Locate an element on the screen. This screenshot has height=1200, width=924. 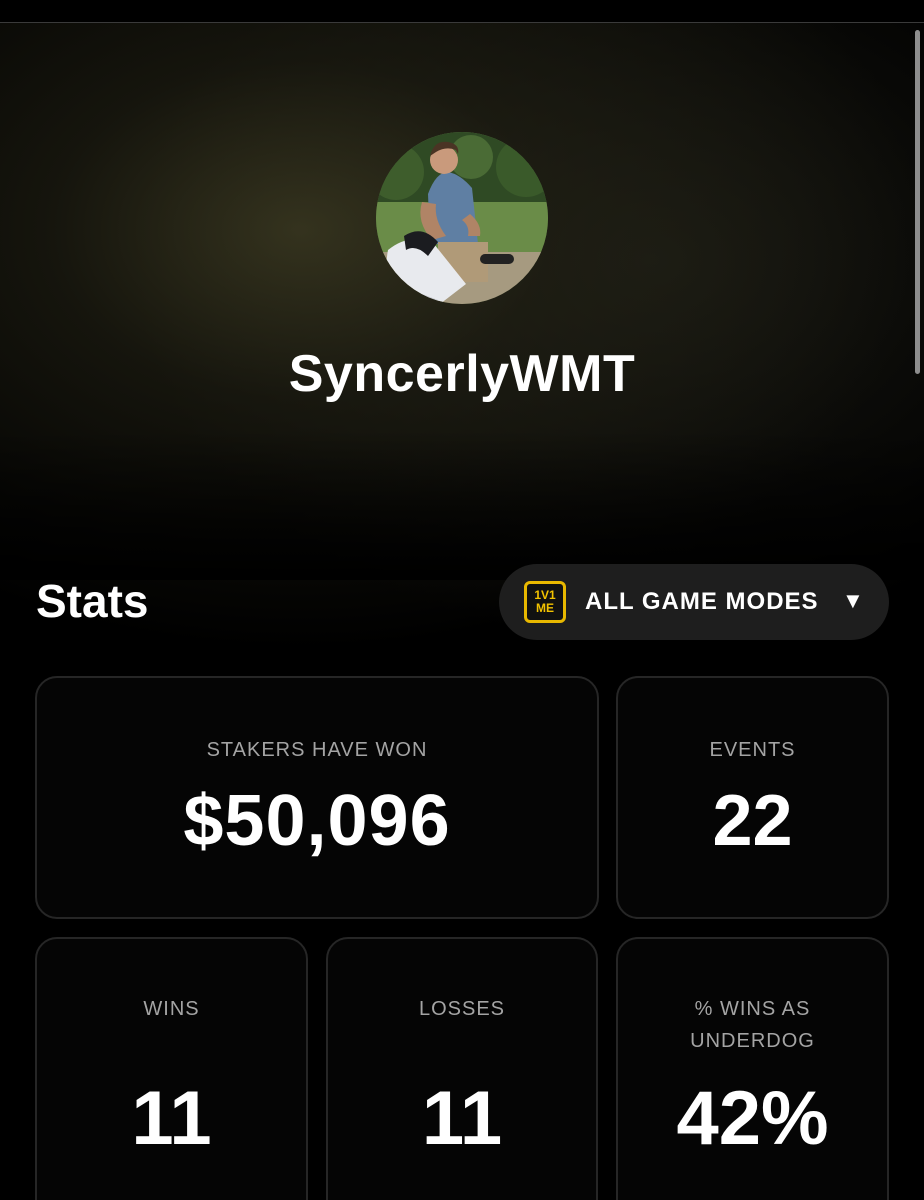
scrollbar is located at coordinates (917, 202).